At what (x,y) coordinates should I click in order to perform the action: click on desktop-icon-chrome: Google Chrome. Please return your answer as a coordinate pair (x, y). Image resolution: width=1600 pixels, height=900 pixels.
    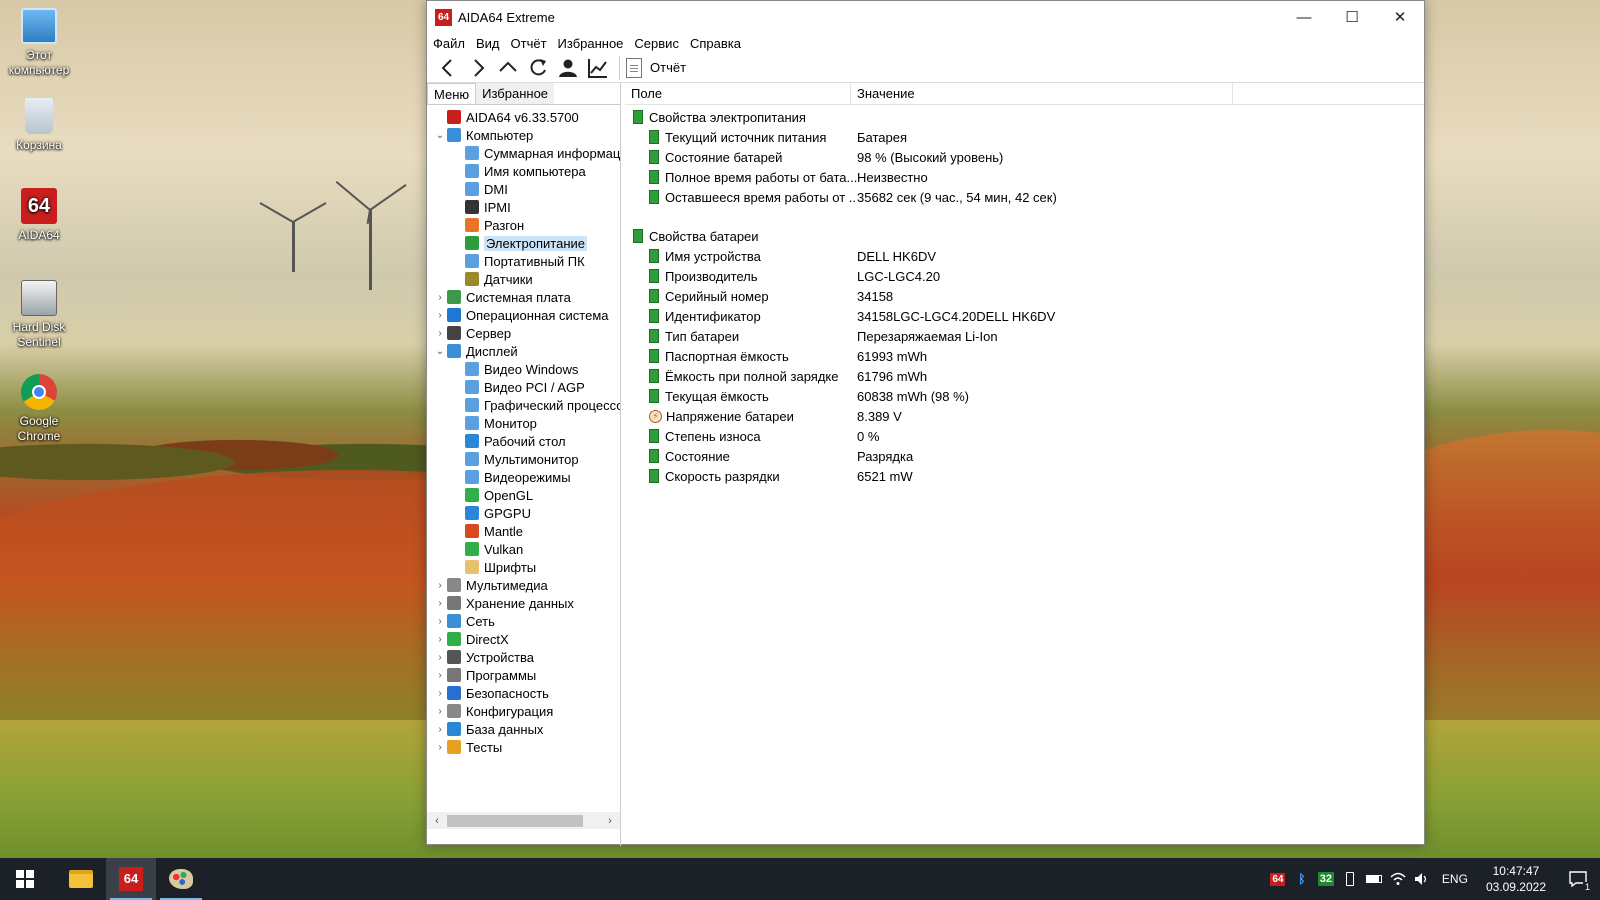
    Looking at the image, I should click on (39, 409).